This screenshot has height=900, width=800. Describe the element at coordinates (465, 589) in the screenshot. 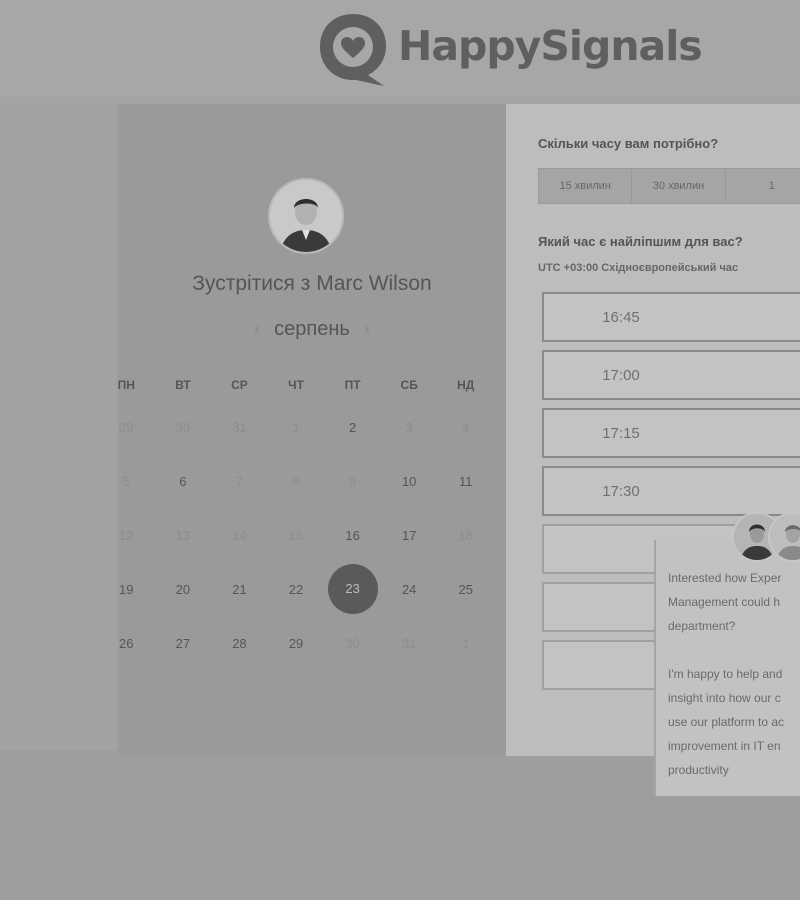

I see `calendar-day: 25` at that location.